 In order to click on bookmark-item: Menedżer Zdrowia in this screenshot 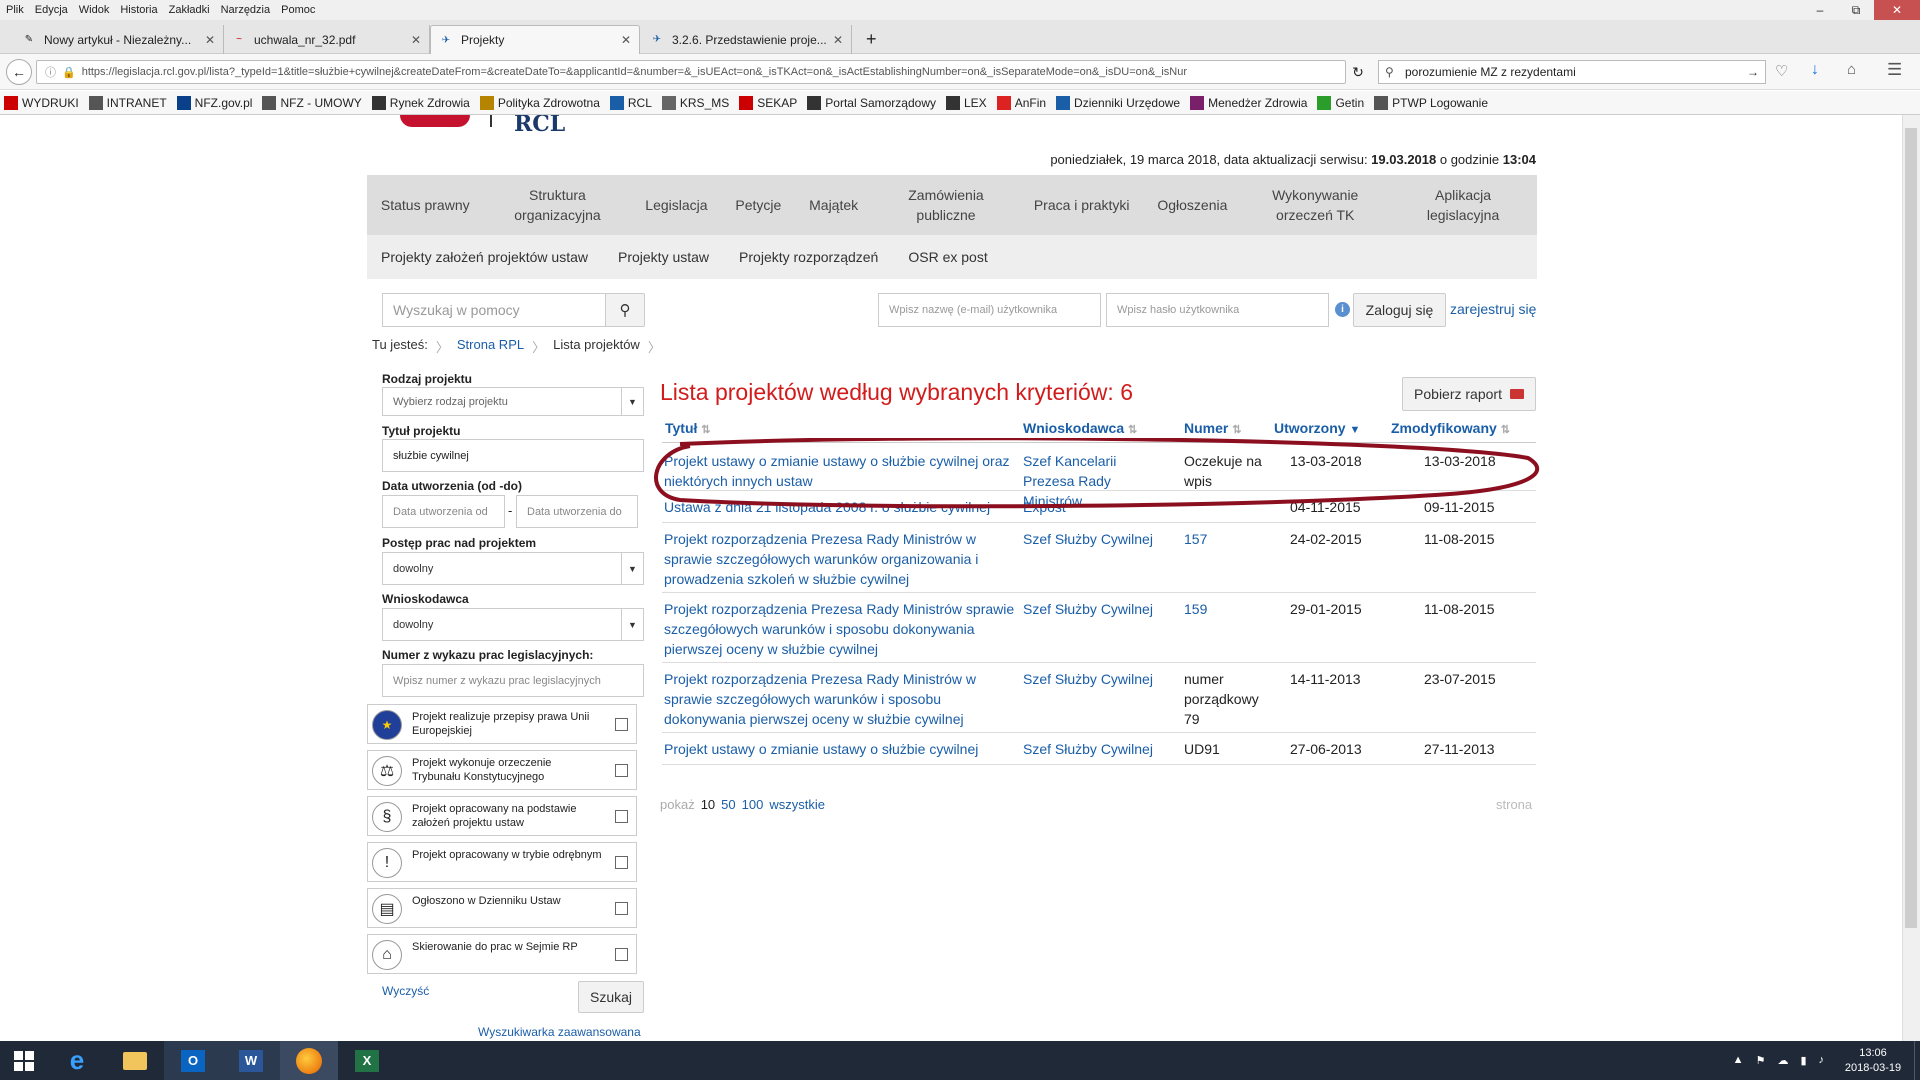, I will do `click(1248, 102)`.